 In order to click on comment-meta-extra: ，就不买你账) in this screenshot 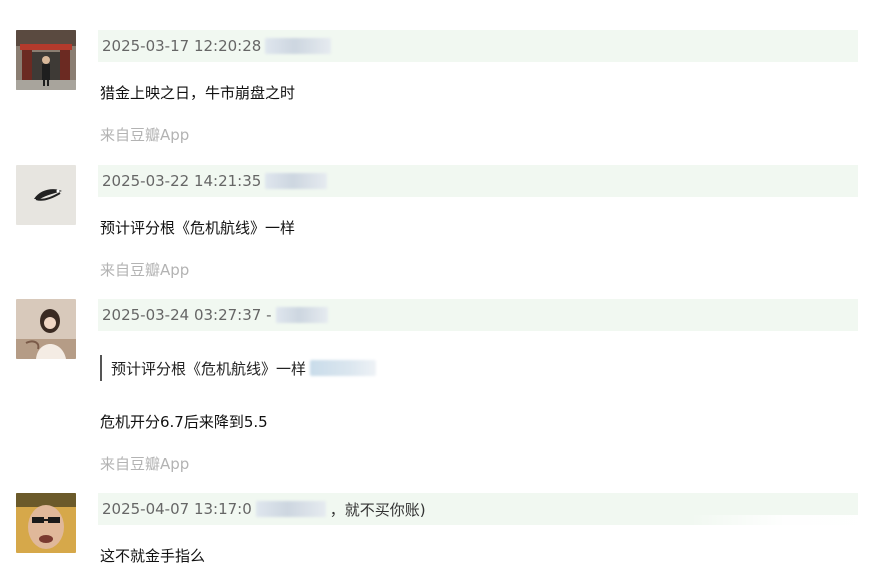, I will do `click(377, 509)`.